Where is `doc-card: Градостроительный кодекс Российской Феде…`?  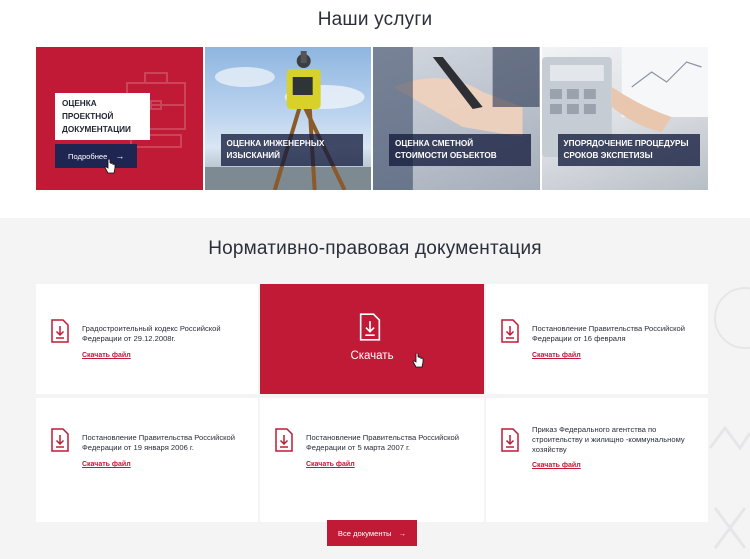 doc-card: Градостроительный кодекс Российской Феде… is located at coordinates (147, 339).